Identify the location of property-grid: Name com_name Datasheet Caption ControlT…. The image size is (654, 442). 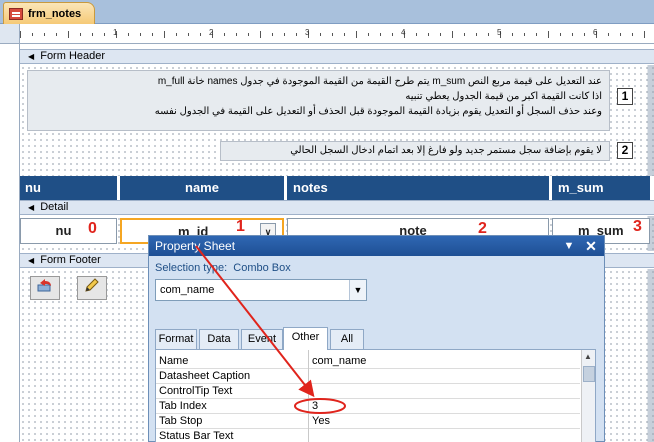
(375, 395).